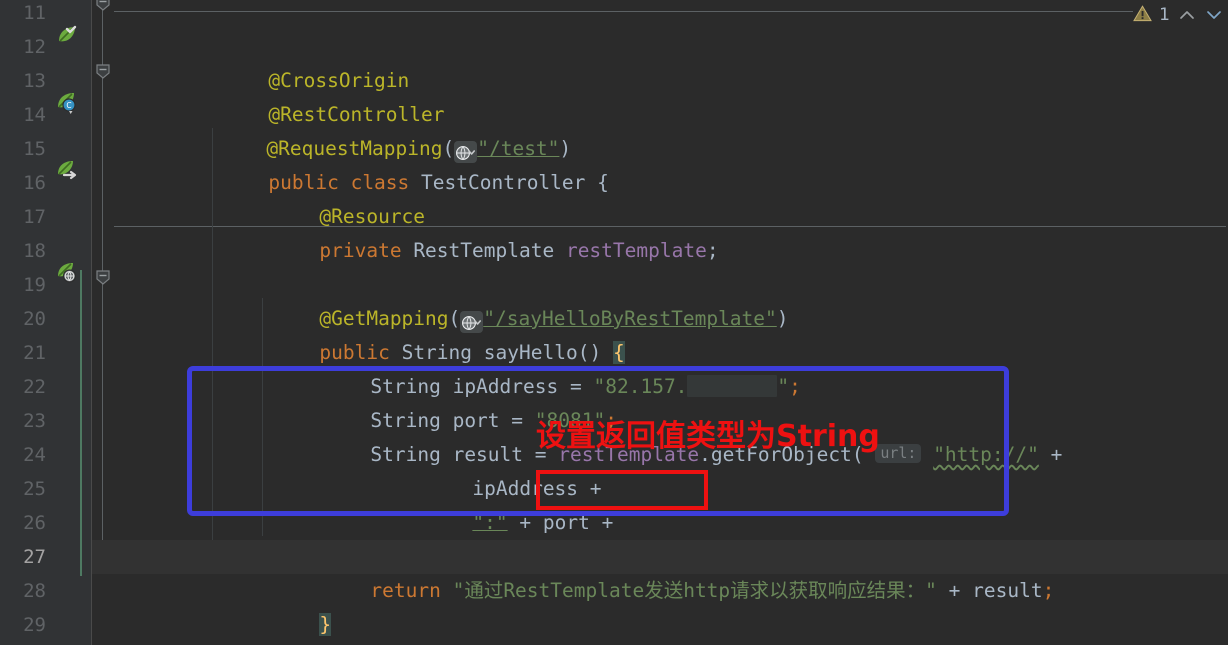 This screenshot has width=1228, height=645. What do you see at coordinates (34, 387) in the screenshot?
I see `line-number: 22` at bounding box center [34, 387].